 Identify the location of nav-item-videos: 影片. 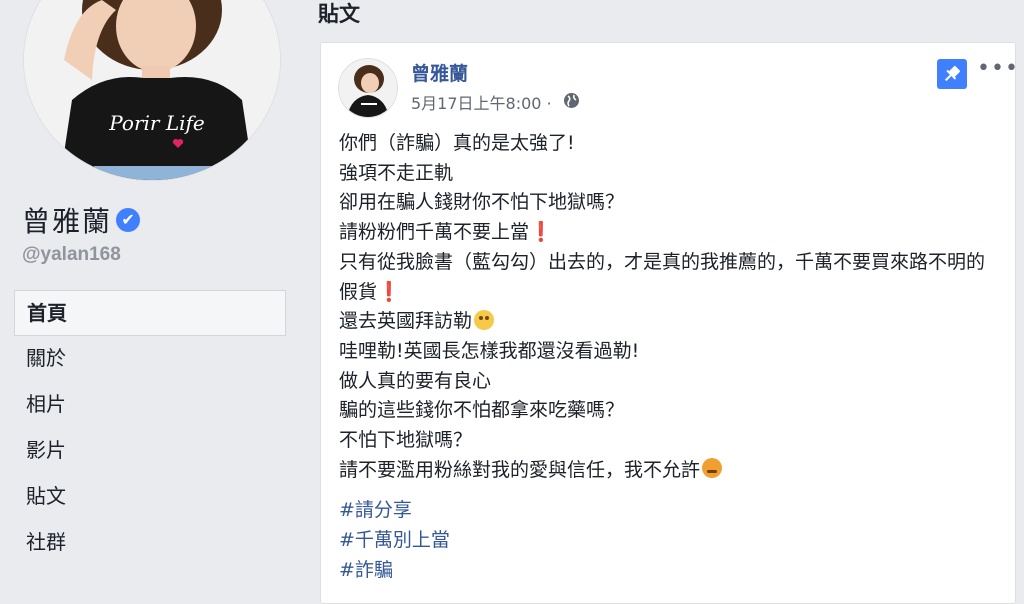
(150, 451).